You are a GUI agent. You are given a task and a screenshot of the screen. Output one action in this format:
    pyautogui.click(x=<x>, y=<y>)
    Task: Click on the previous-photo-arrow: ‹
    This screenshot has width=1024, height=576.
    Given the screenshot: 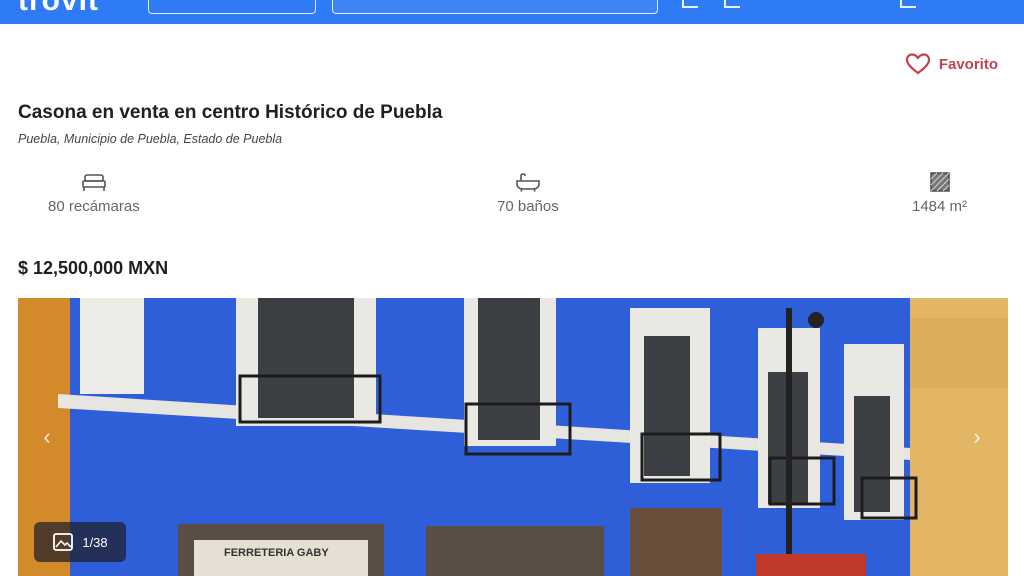 What is the action you would take?
    pyautogui.click(x=47, y=437)
    